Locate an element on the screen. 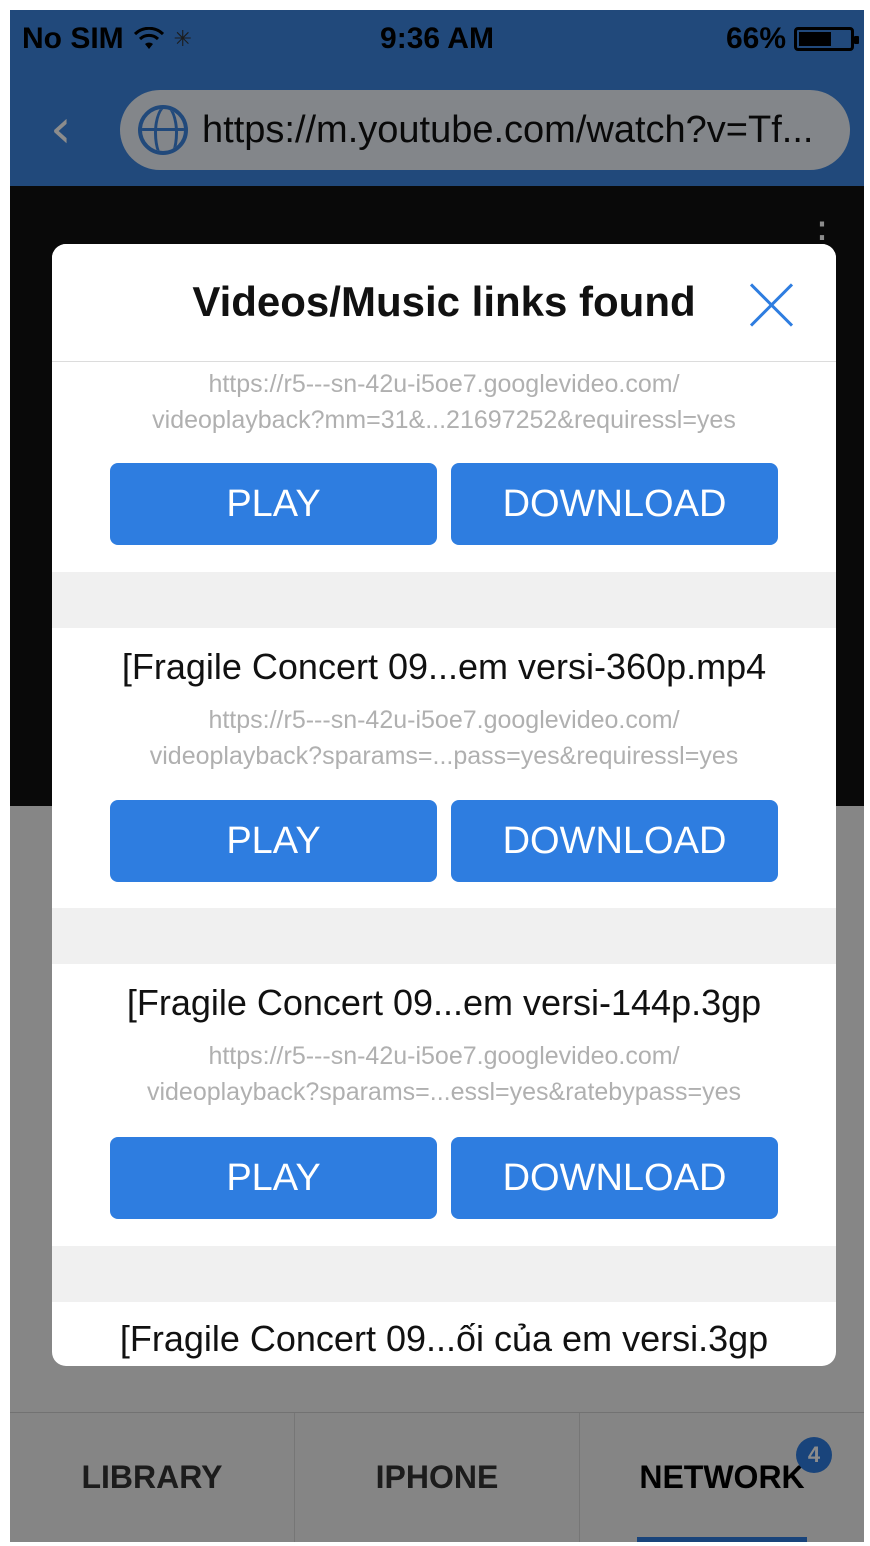 The image size is (870, 1546). list-item: [Fragile Concert 09...em versi-144p.3gp is located at coordinates (444, 1003).